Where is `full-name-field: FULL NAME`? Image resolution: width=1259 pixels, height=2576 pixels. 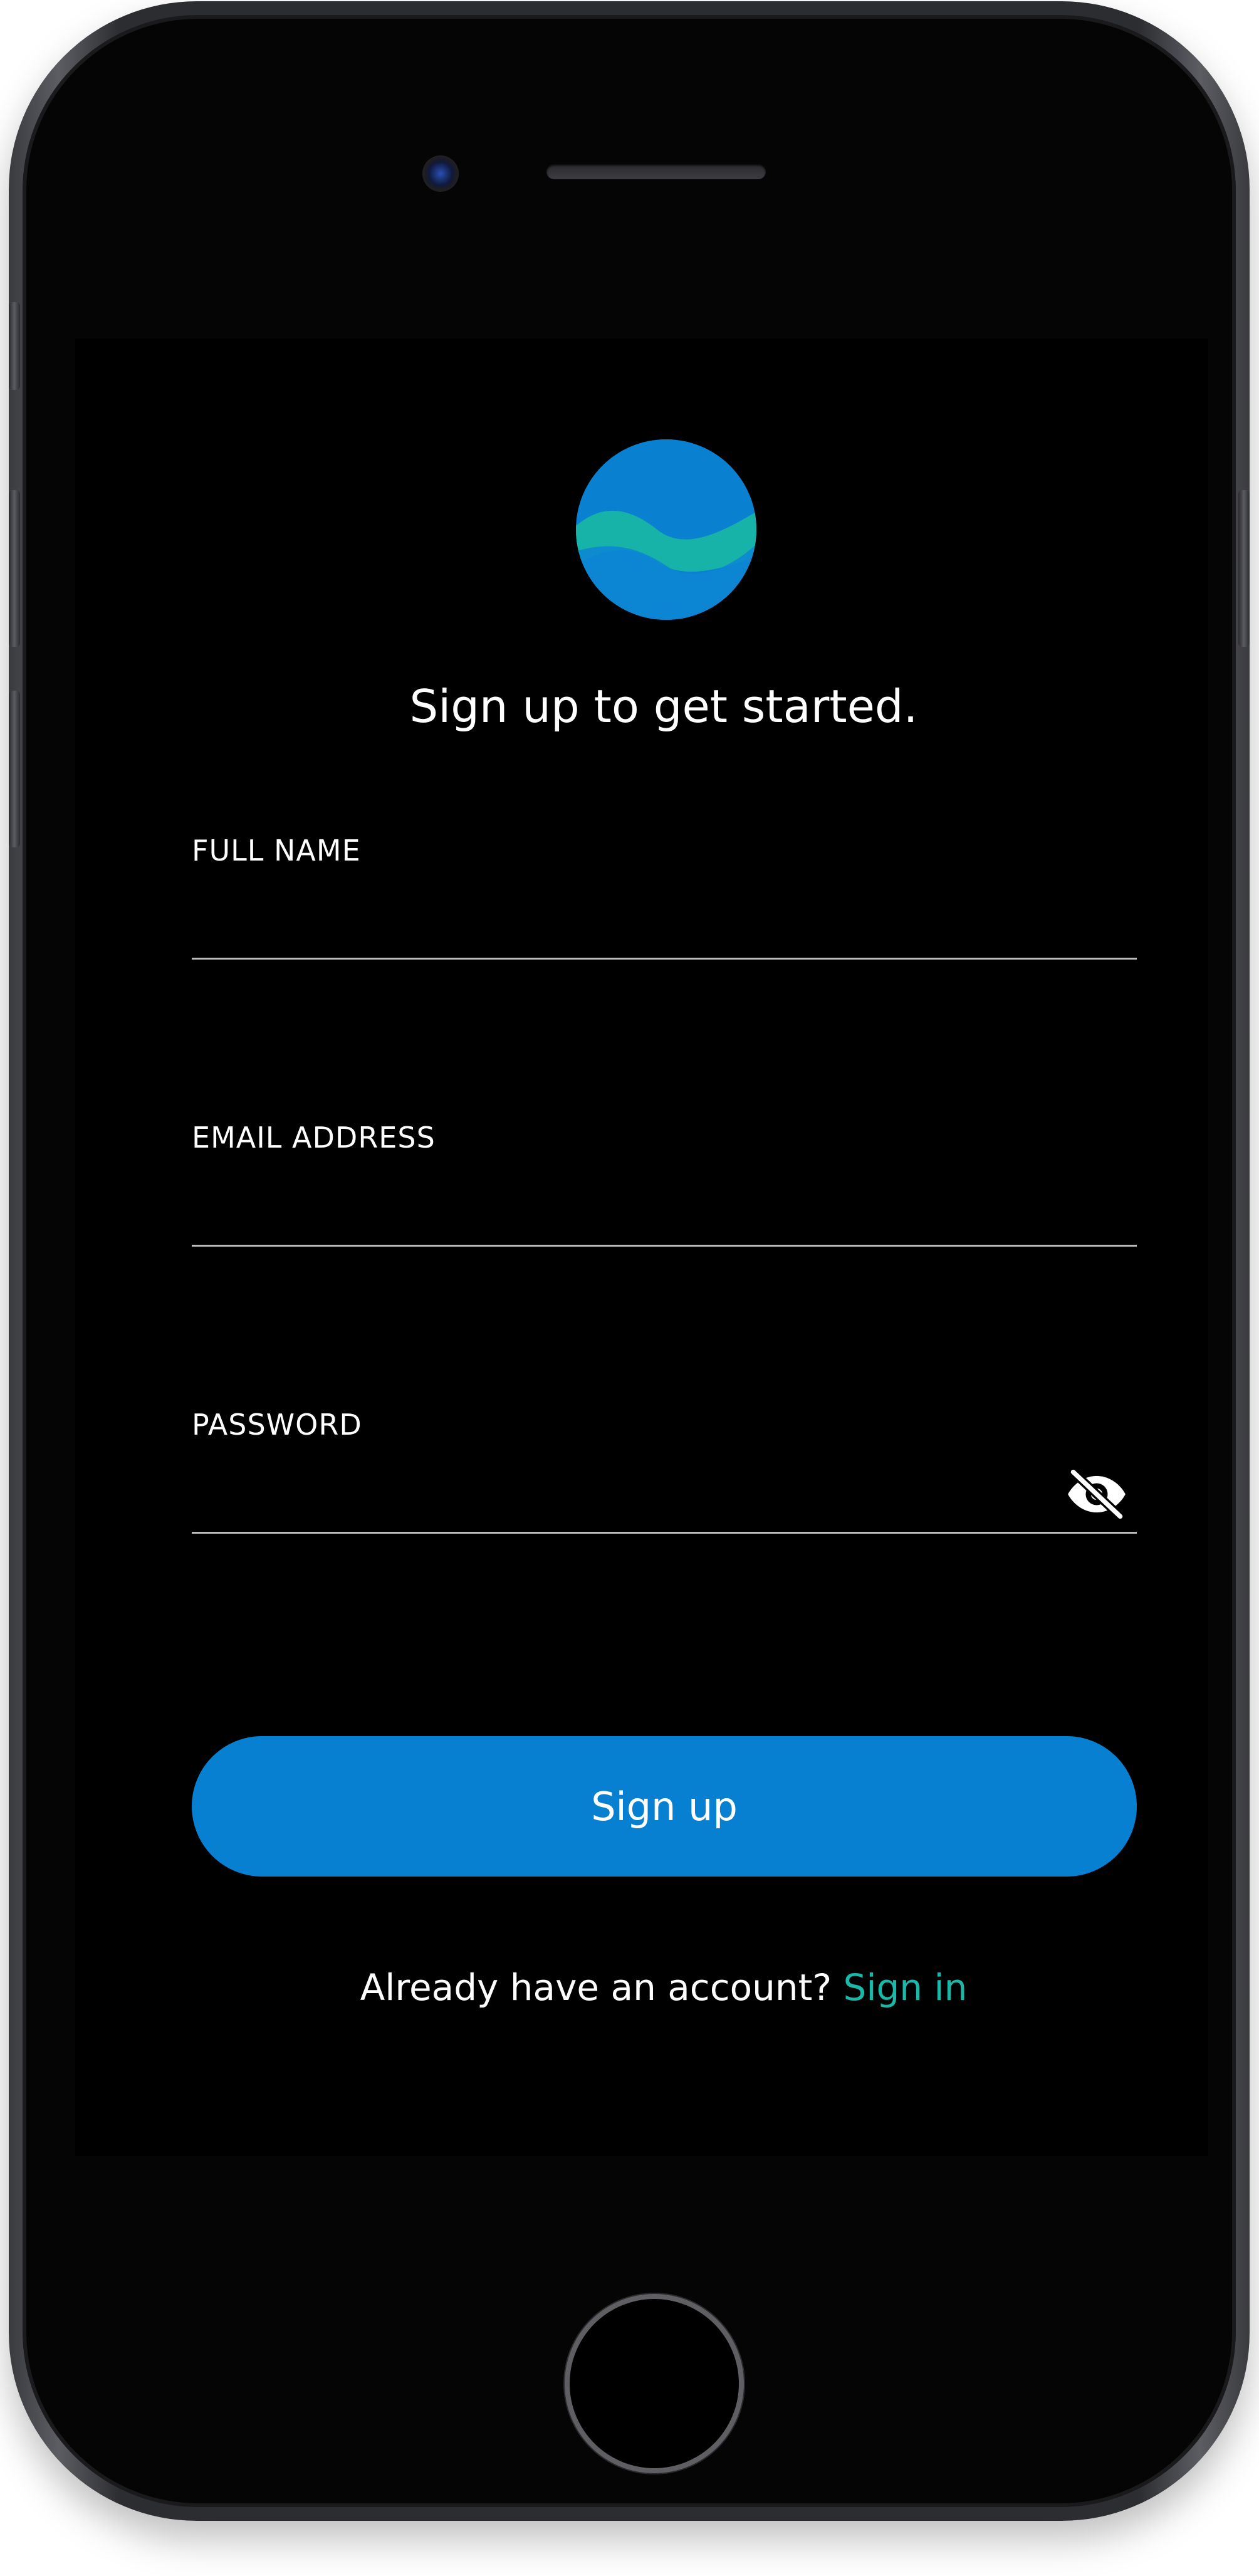
full-name-field: FULL NAME is located at coordinates (664, 899).